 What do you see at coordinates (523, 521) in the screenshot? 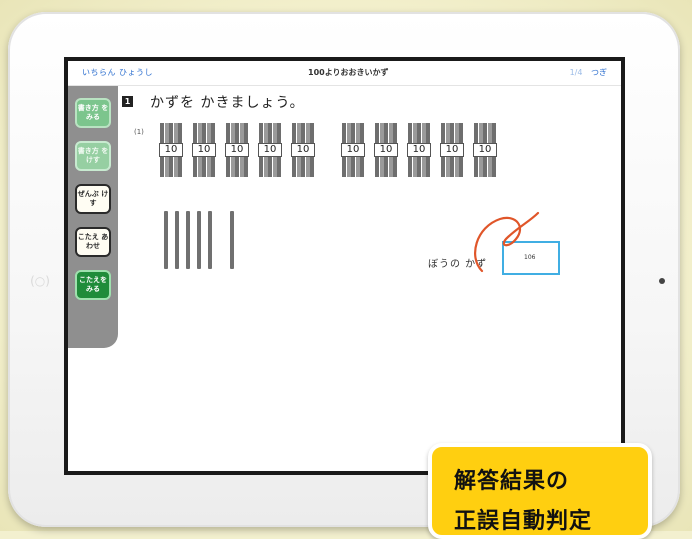
I see `badge-line-2: 正誤自動判定` at bounding box center [523, 521].